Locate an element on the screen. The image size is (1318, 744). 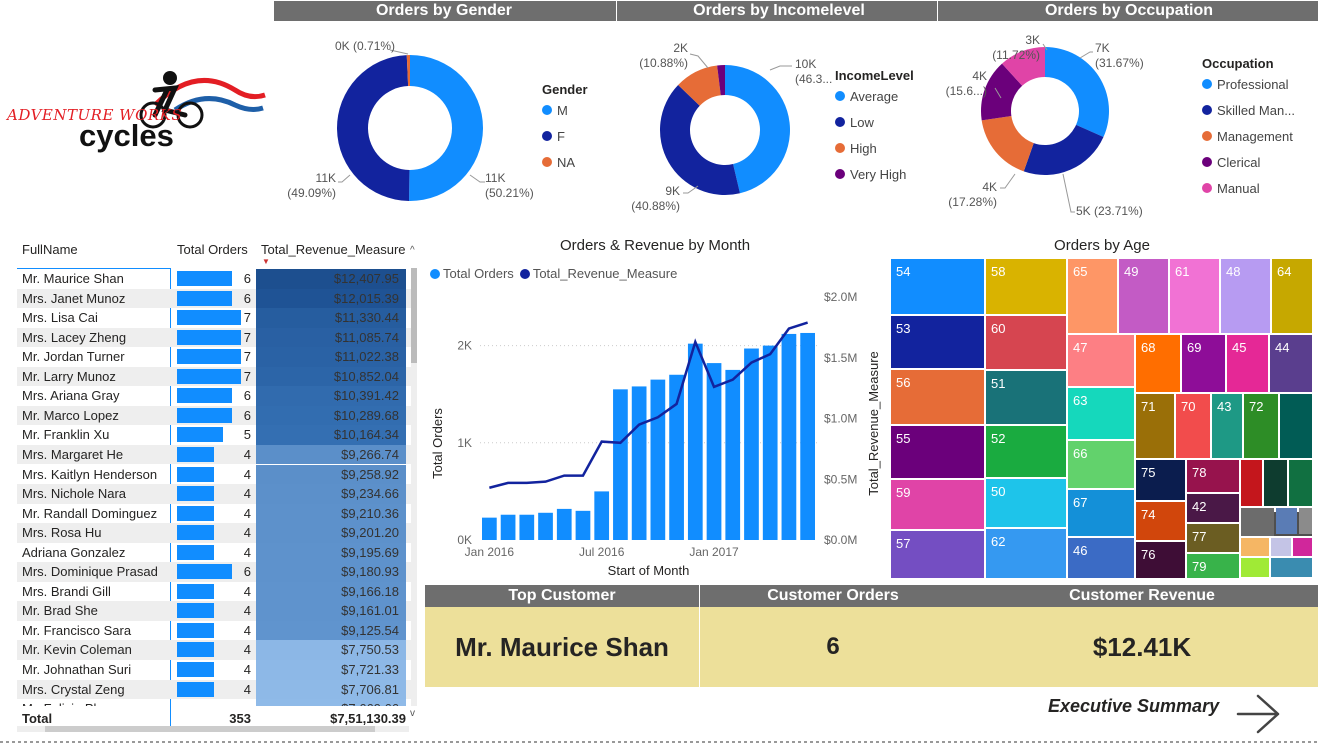
treemap-cell-age-75: 75 is located at coordinates (1160, 480).